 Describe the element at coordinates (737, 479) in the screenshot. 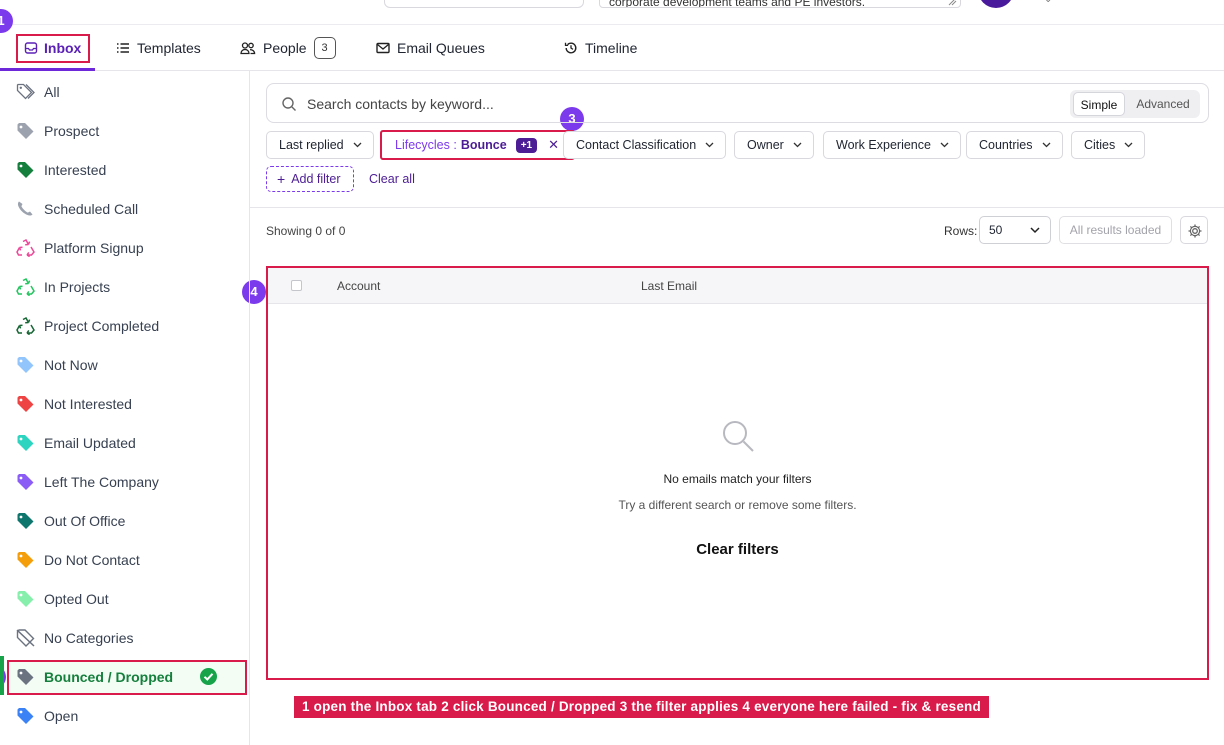

I see `empty-state-title: No emails match your filters` at that location.